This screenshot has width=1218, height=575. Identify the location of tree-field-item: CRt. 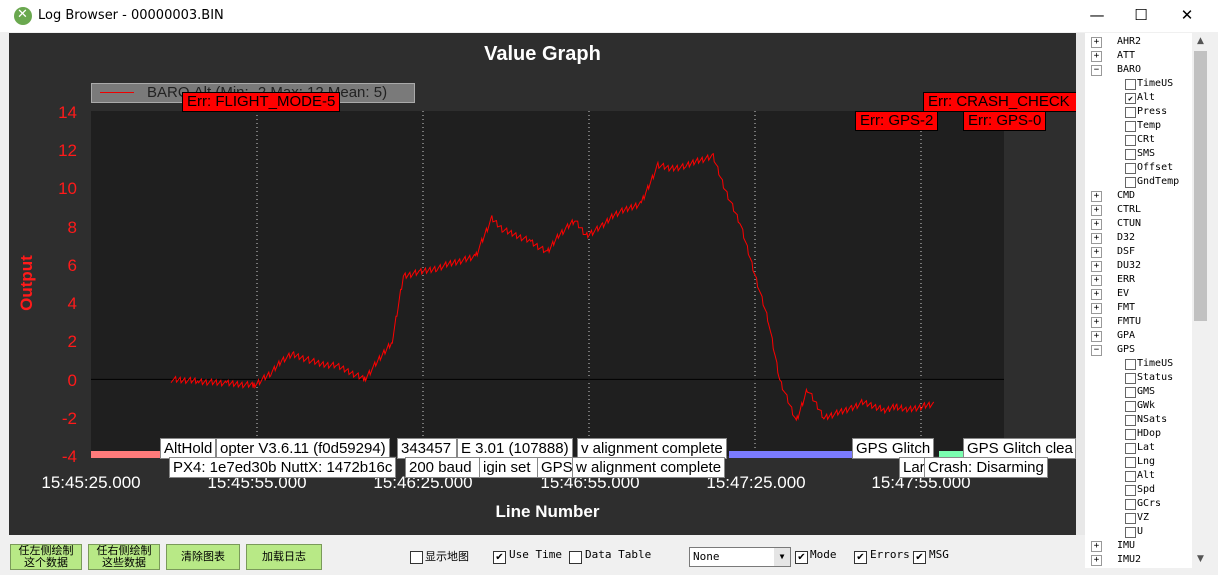
(1138, 140).